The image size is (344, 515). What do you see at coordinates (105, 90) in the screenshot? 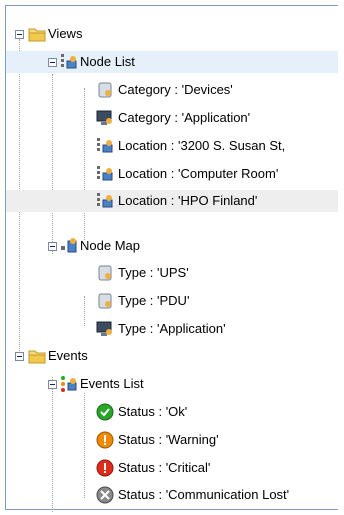
I see `device-icon` at bounding box center [105, 90].